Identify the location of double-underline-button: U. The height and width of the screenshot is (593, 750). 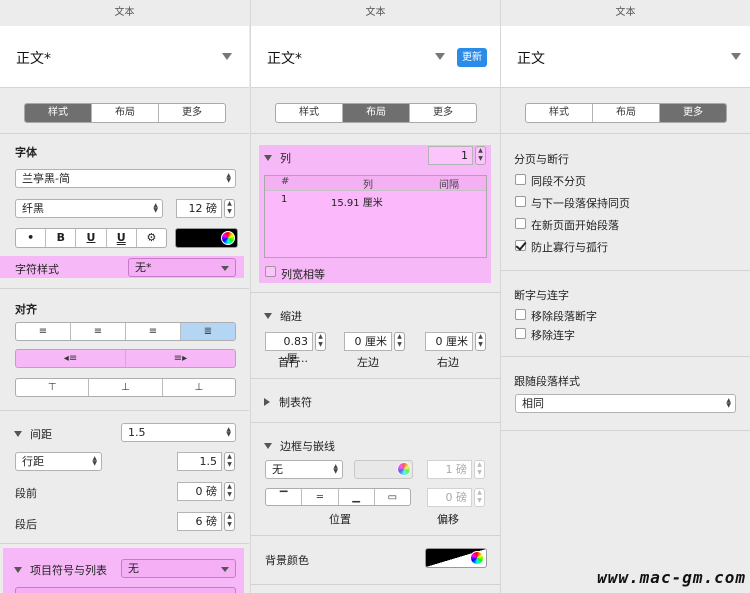
(120, 238).